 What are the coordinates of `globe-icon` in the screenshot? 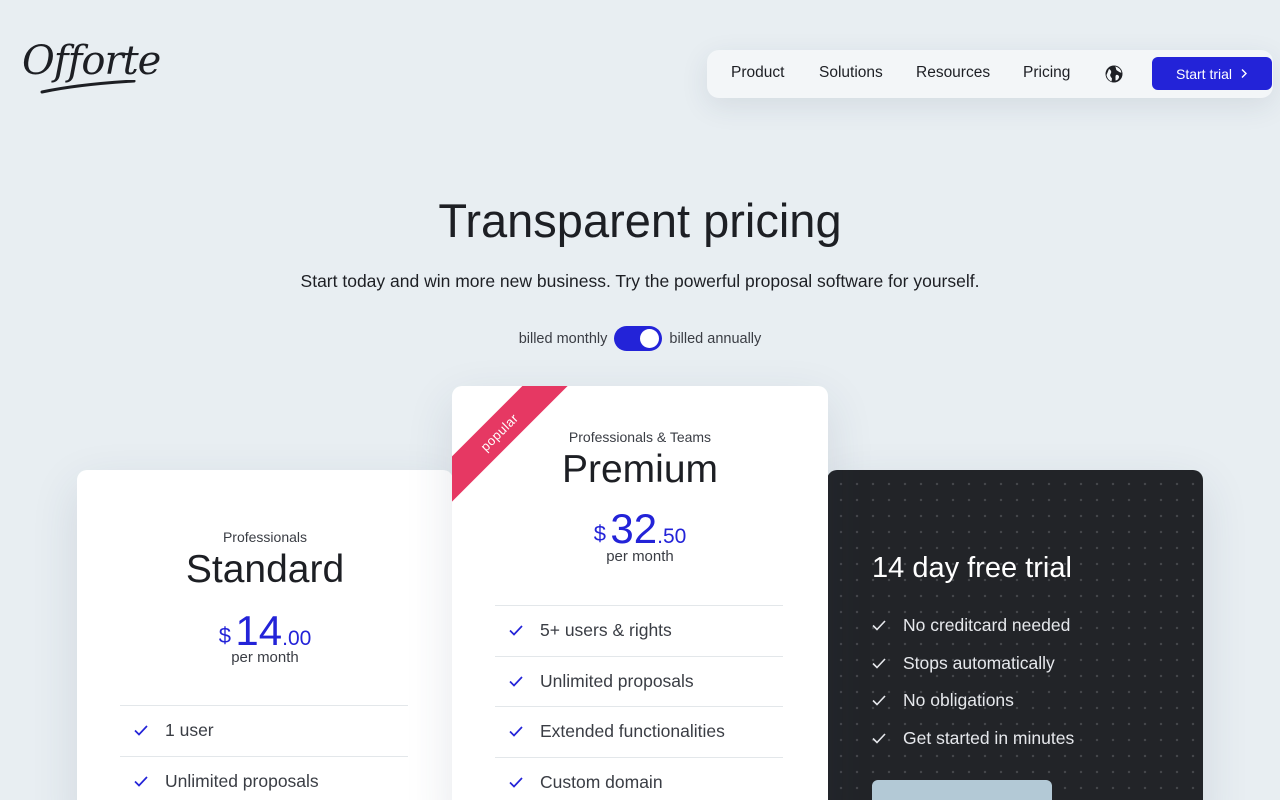 It's located at (1114, 74).